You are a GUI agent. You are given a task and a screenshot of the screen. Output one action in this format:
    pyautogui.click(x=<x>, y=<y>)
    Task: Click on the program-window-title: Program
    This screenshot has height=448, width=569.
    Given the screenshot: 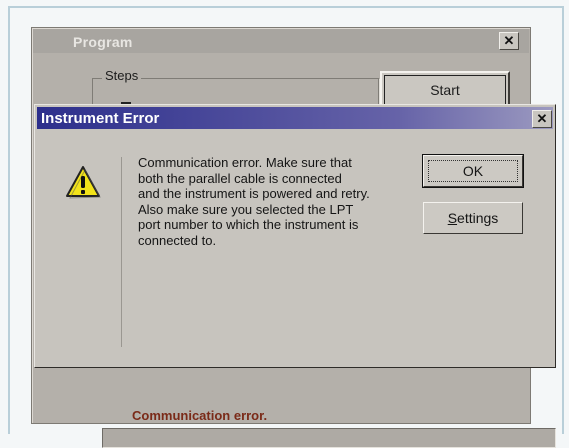 What is the action you would take?
    pyautogui.click(x=103, y=42)
    